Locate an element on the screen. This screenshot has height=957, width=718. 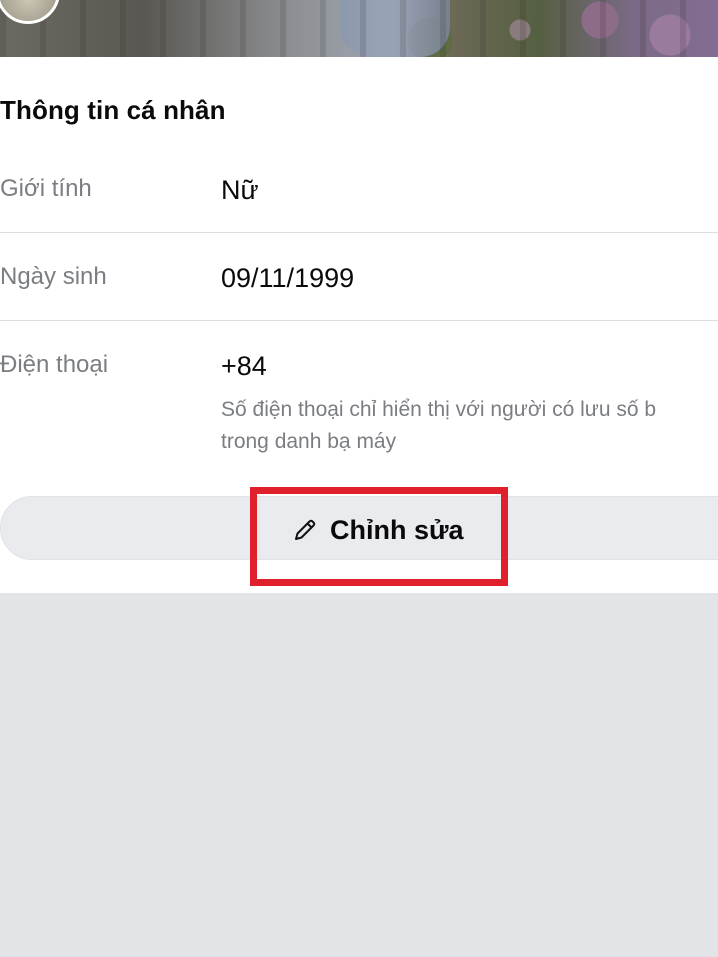
phone-note-line2: trong danh bạ máy is located at coordinates (309, 441).